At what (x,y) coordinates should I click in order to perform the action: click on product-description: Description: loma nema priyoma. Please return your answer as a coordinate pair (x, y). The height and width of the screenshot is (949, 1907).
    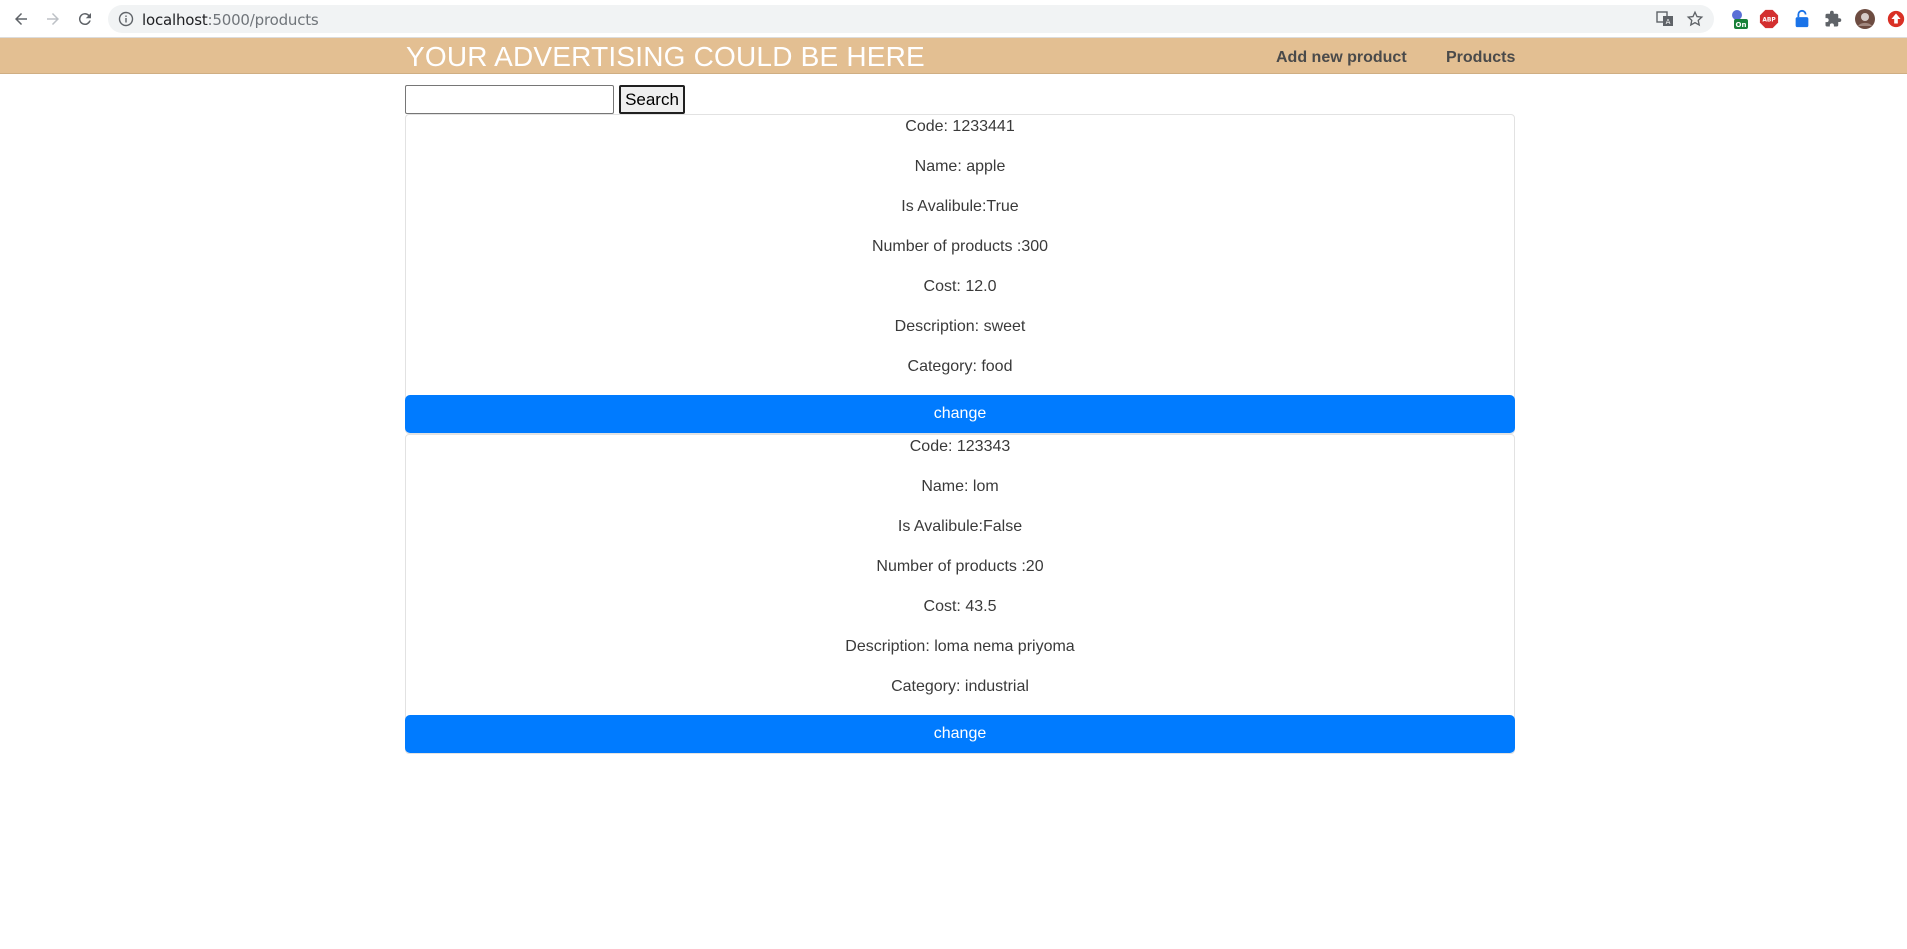
    Looking at the image, I should click on (960, 646).